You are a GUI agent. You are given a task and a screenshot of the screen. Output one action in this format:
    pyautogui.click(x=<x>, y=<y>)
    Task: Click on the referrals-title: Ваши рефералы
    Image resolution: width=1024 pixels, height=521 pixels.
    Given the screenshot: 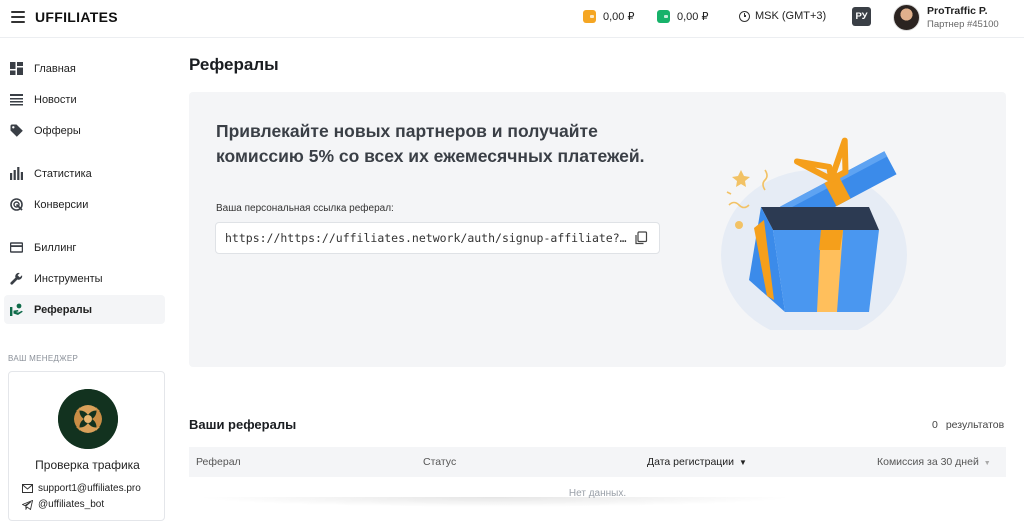 What is the action you would take?
    pyautogui.click(x=243, y=424)
    